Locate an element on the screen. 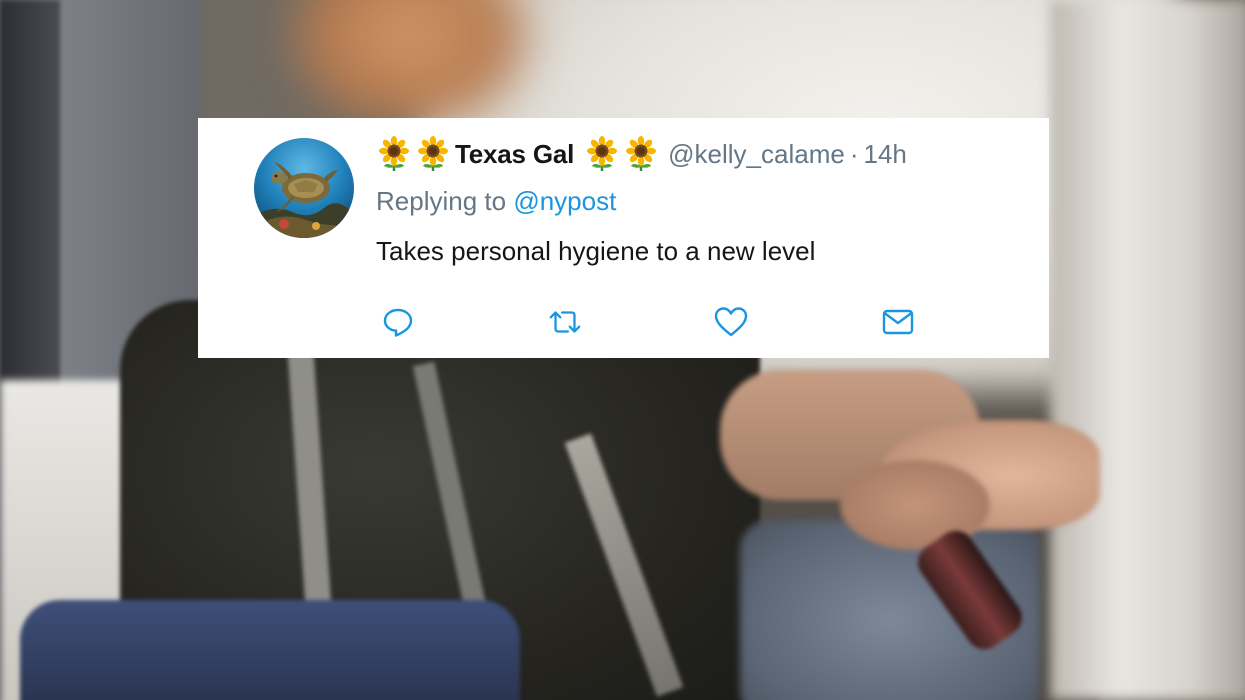 This screenshot has height=700, width=1245. sea-turtle-avatar-icon is located at coordinates (304, 188).